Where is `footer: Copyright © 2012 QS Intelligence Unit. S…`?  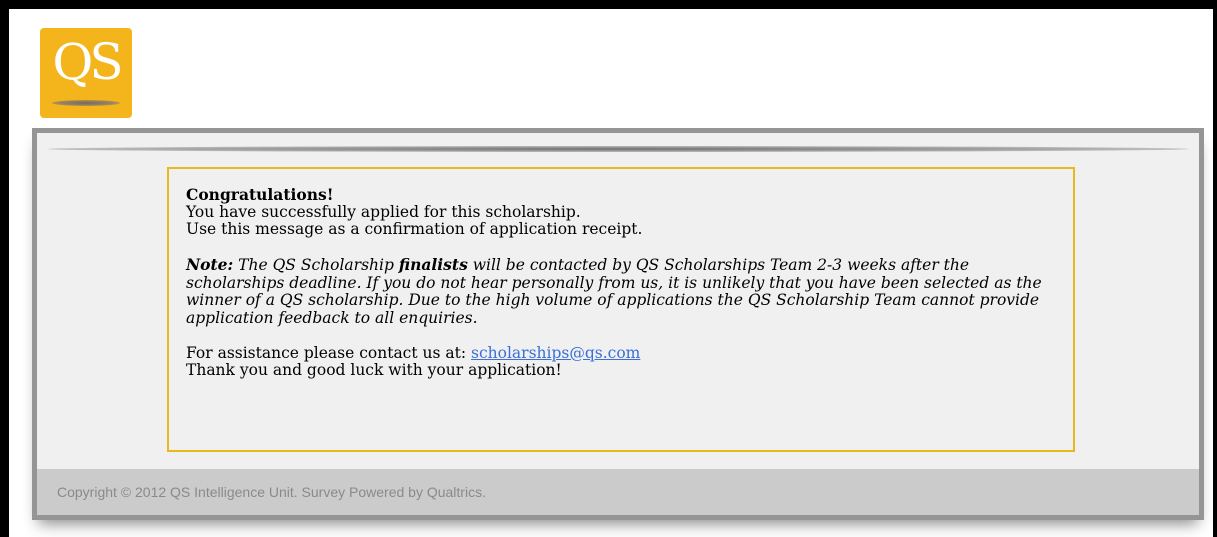 footer: Copyright © 2012 QS Intelligence Unit. S… is located at coordinates (618, 492).